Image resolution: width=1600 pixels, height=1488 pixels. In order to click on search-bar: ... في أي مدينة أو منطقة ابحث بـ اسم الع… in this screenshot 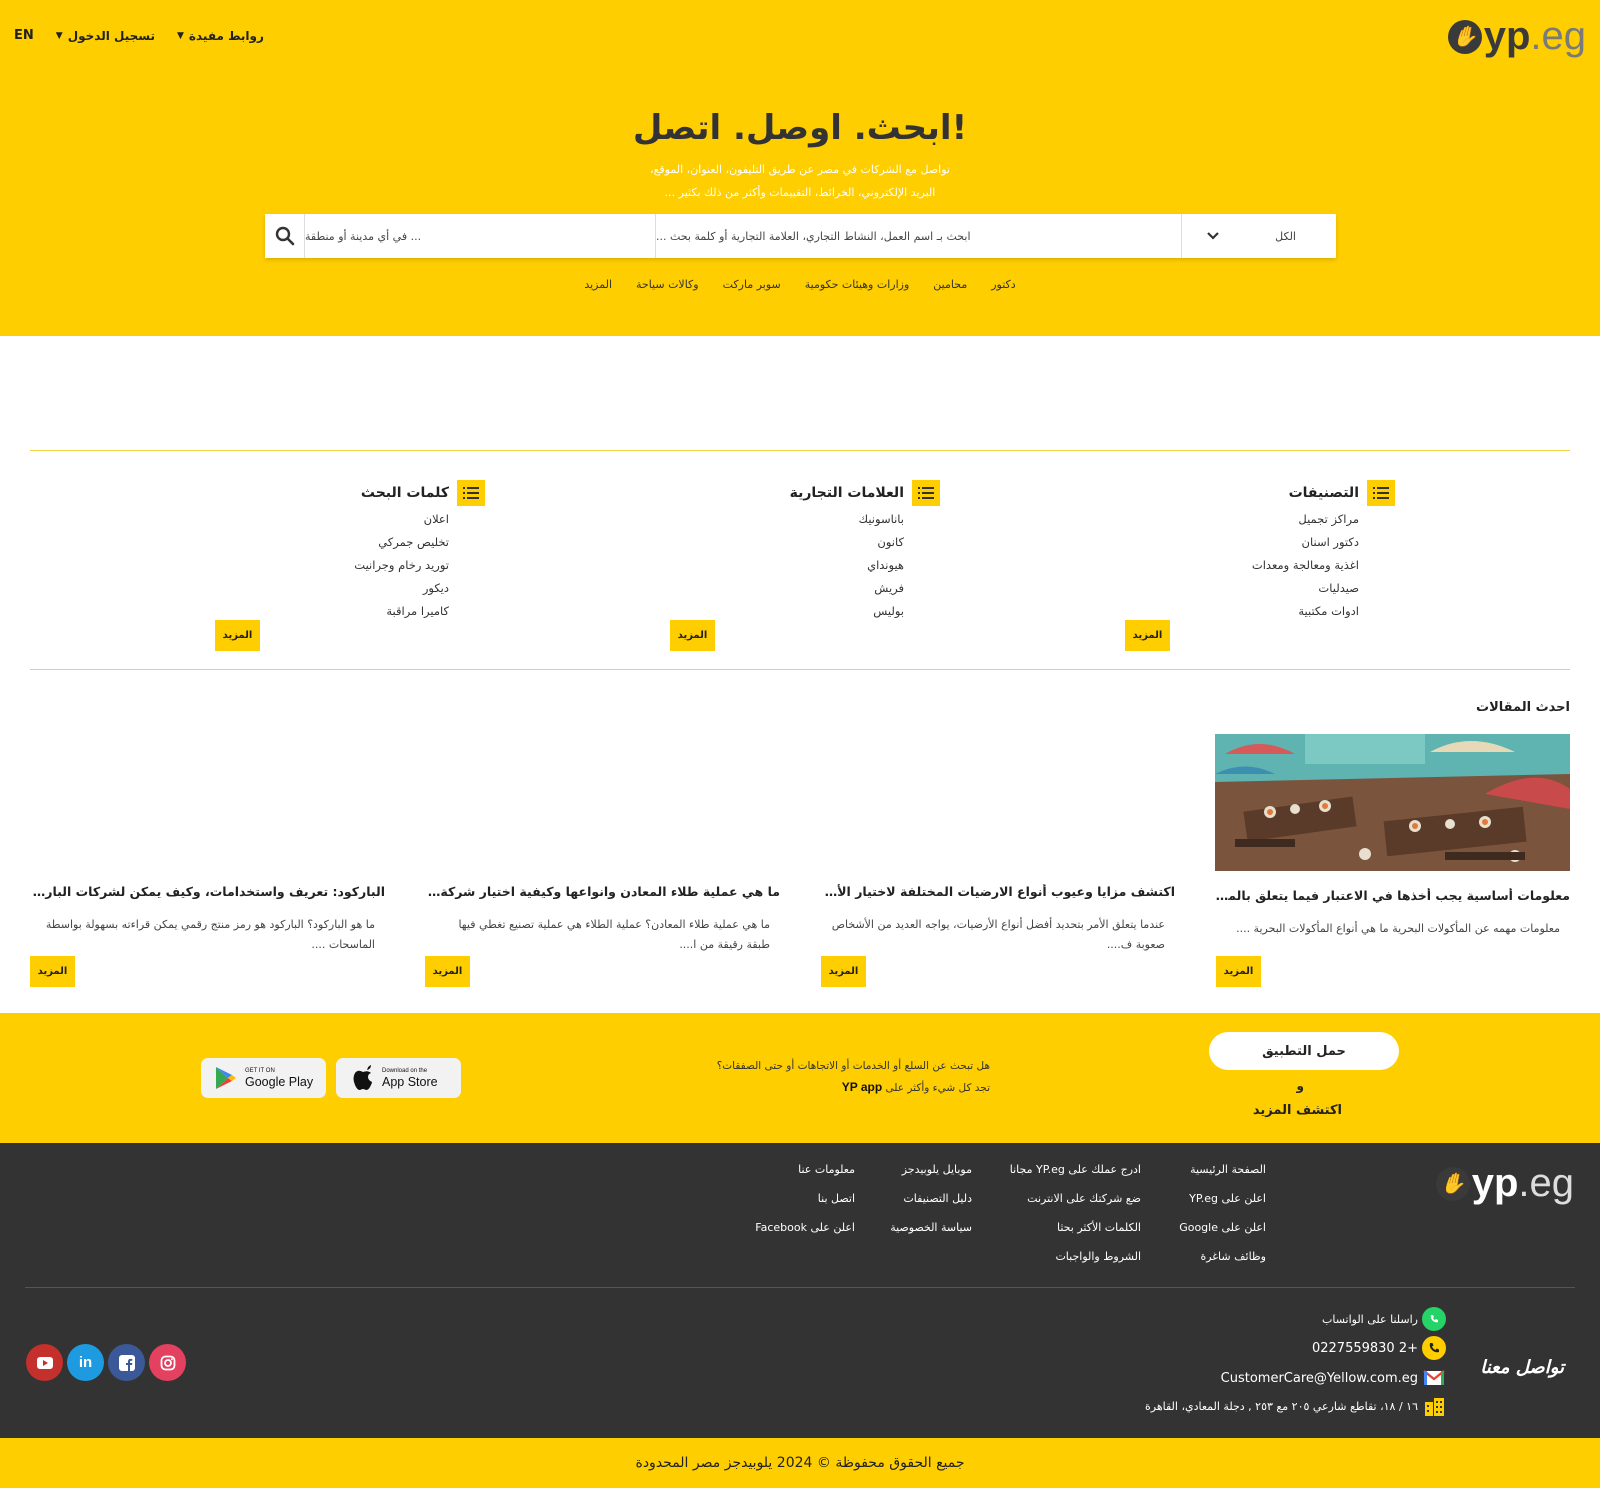, I will do `click(800, 236)`.